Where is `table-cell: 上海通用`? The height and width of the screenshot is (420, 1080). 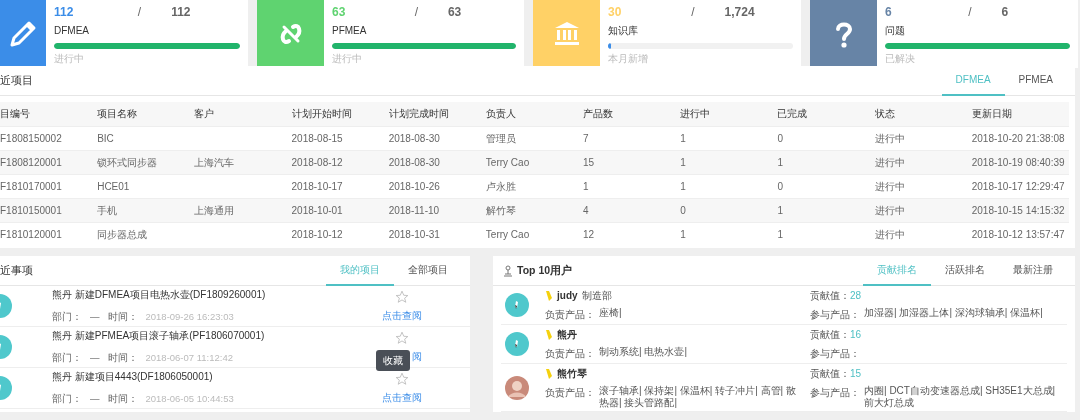
table-cell: 上海通用 is located at coordinates (214, 210).